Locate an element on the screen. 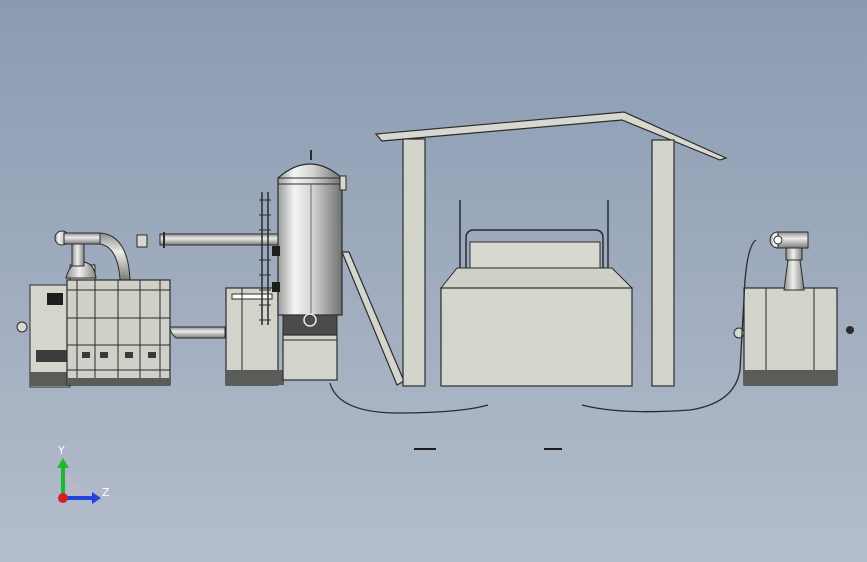  tank is located at coordinates (536, 293).